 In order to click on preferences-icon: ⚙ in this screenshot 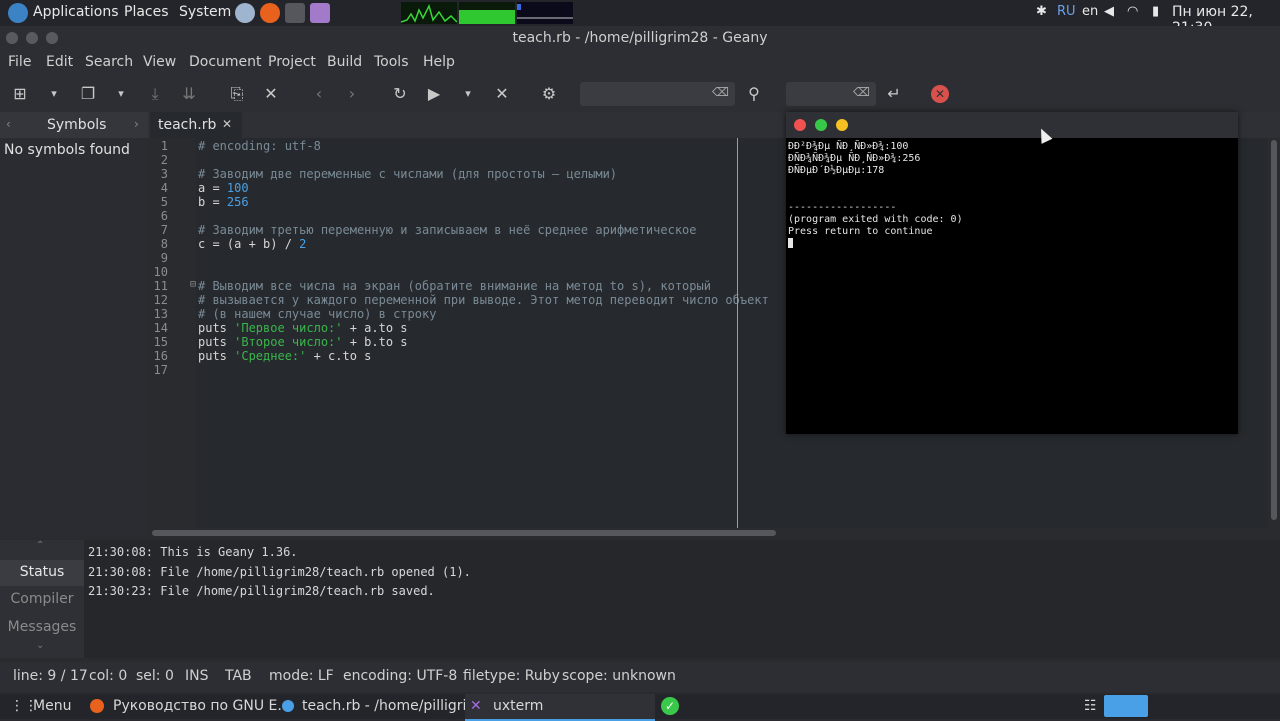, I will do `click(549, 94)`.